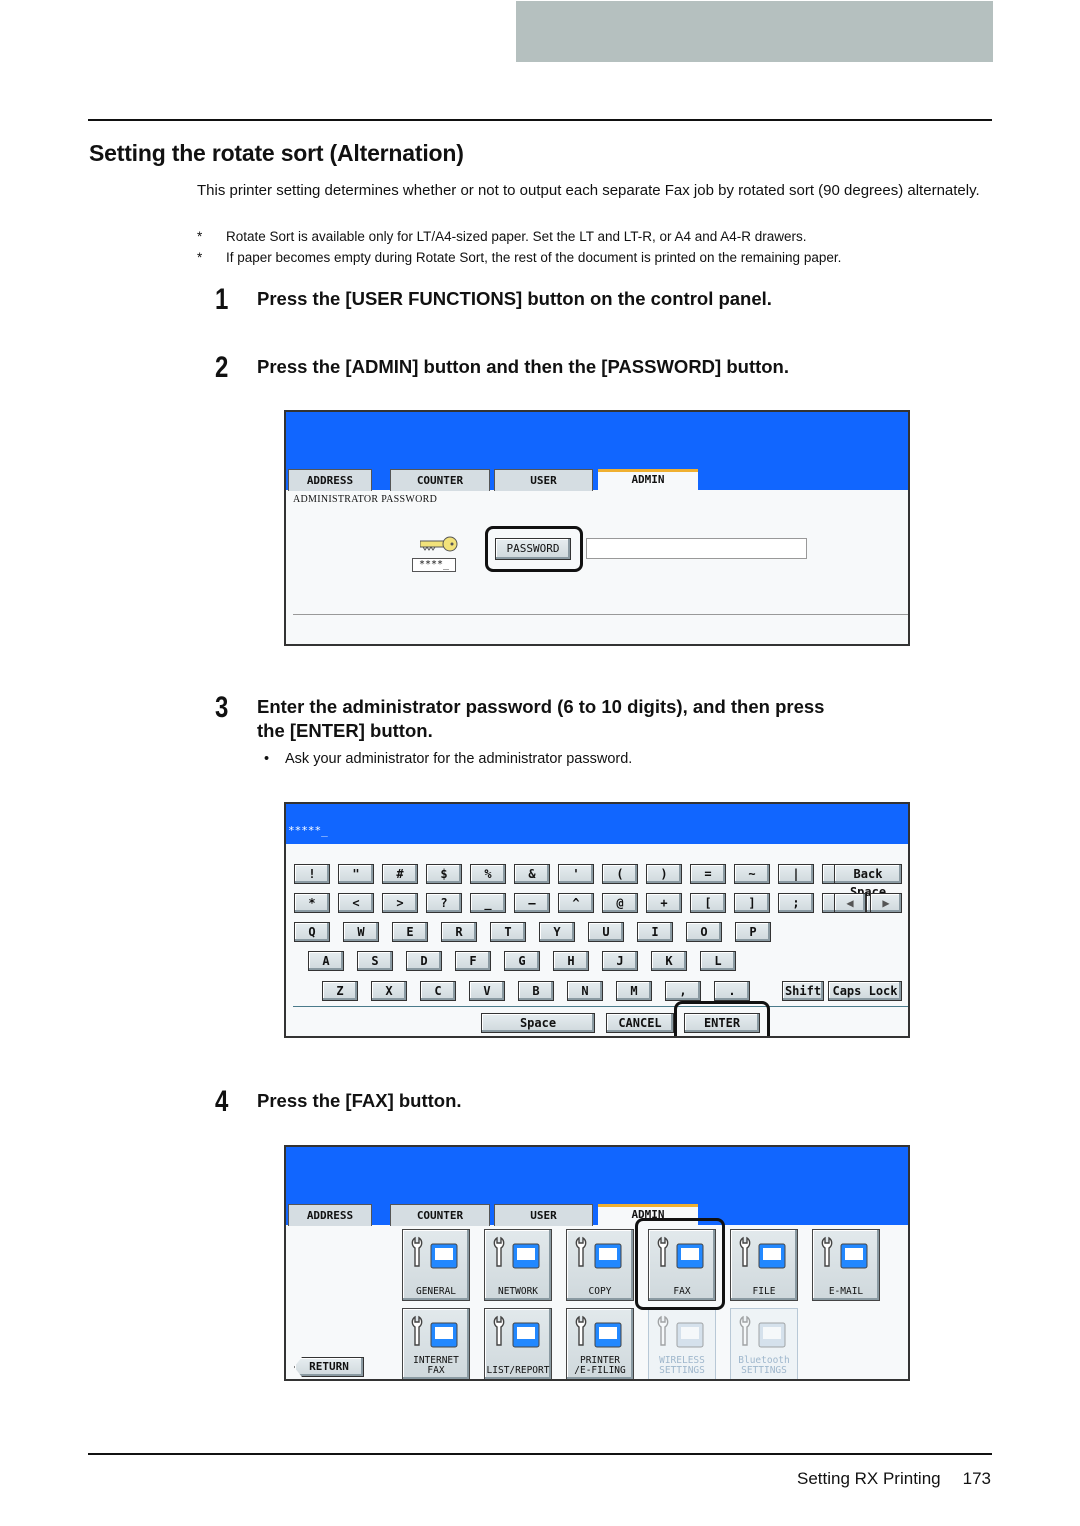  Describe the element at coordinates (846, 1291) in the screenshot. I see `tile-label: E-MAIL` at that location.